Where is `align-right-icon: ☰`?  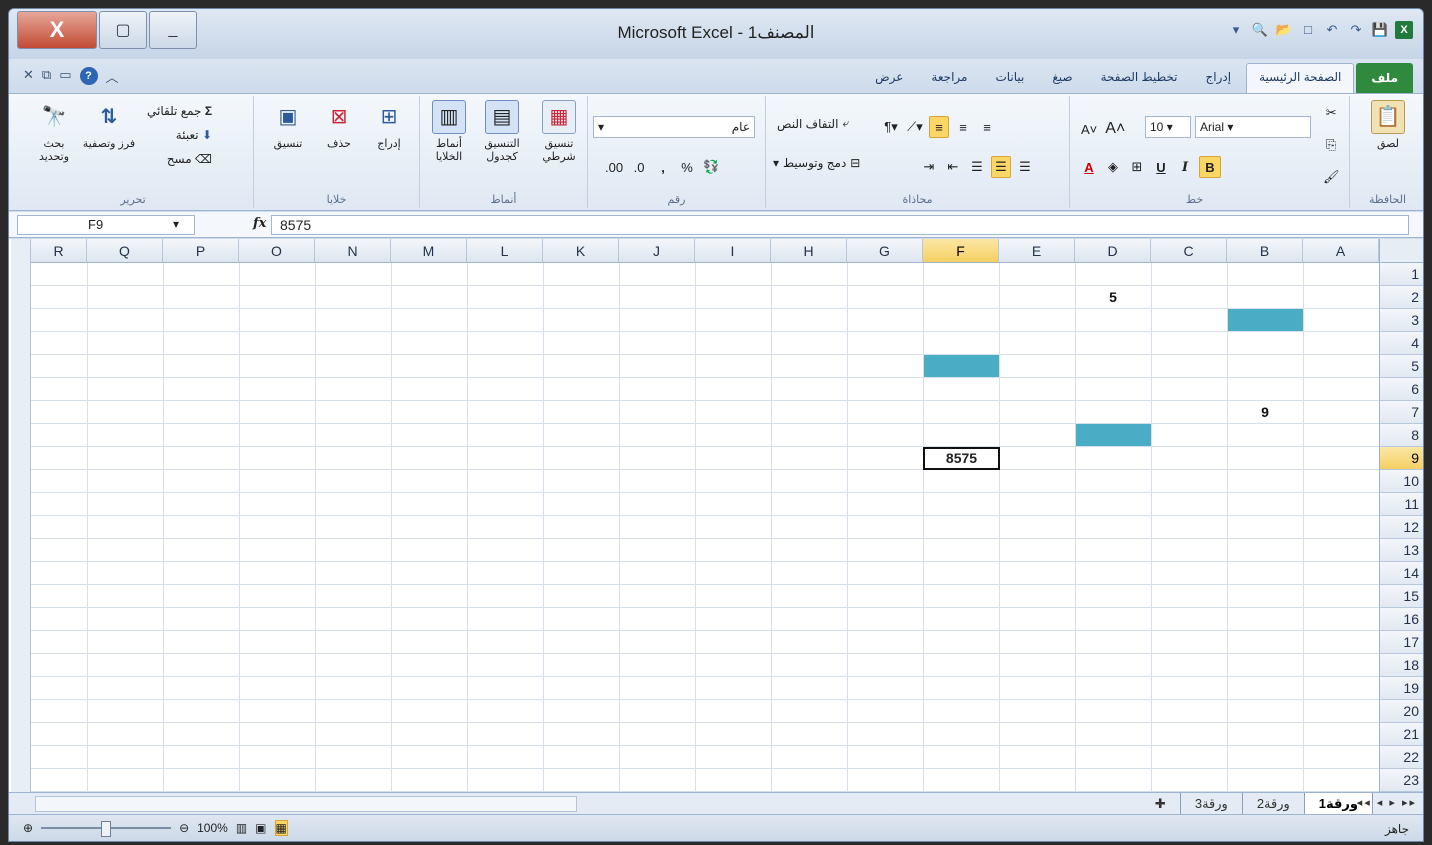 align-right-icon: ☰ is located at coordinates (1025, 167).